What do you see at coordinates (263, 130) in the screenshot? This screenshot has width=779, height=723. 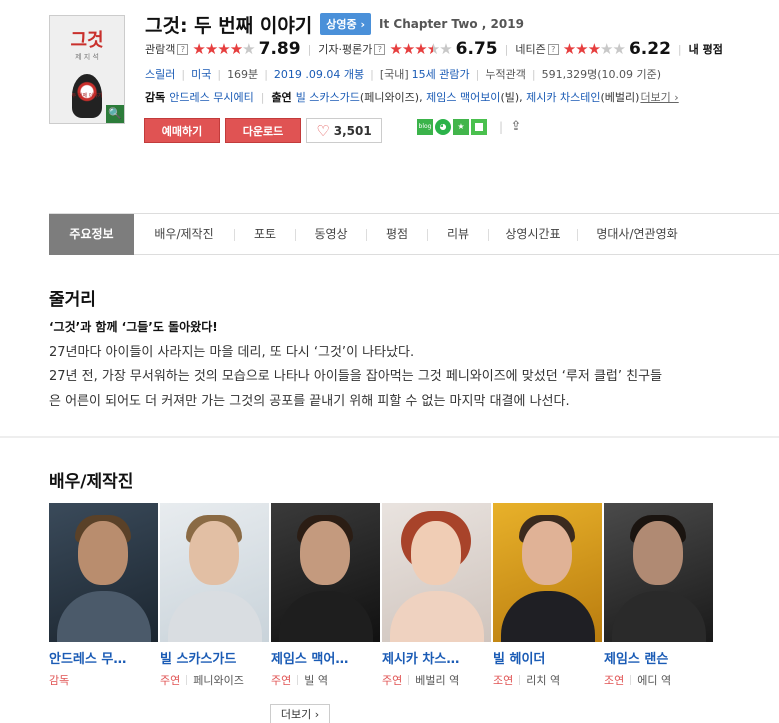 I see `download-button: 다운로드` at bounding box center [263, 130].